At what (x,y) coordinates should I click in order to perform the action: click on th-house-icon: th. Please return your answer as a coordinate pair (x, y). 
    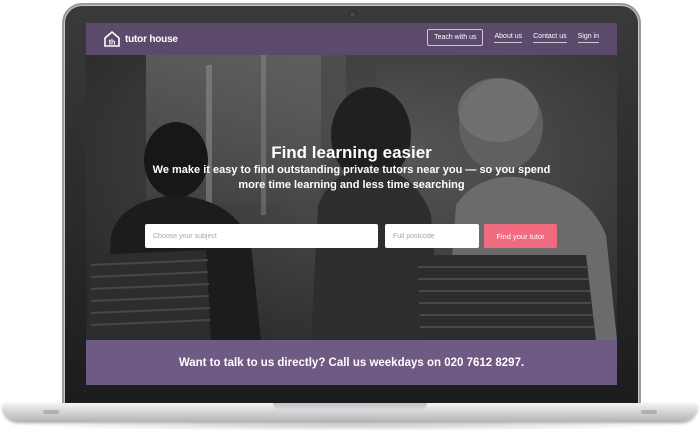
    Looking at the image, I should click on (112, 39).